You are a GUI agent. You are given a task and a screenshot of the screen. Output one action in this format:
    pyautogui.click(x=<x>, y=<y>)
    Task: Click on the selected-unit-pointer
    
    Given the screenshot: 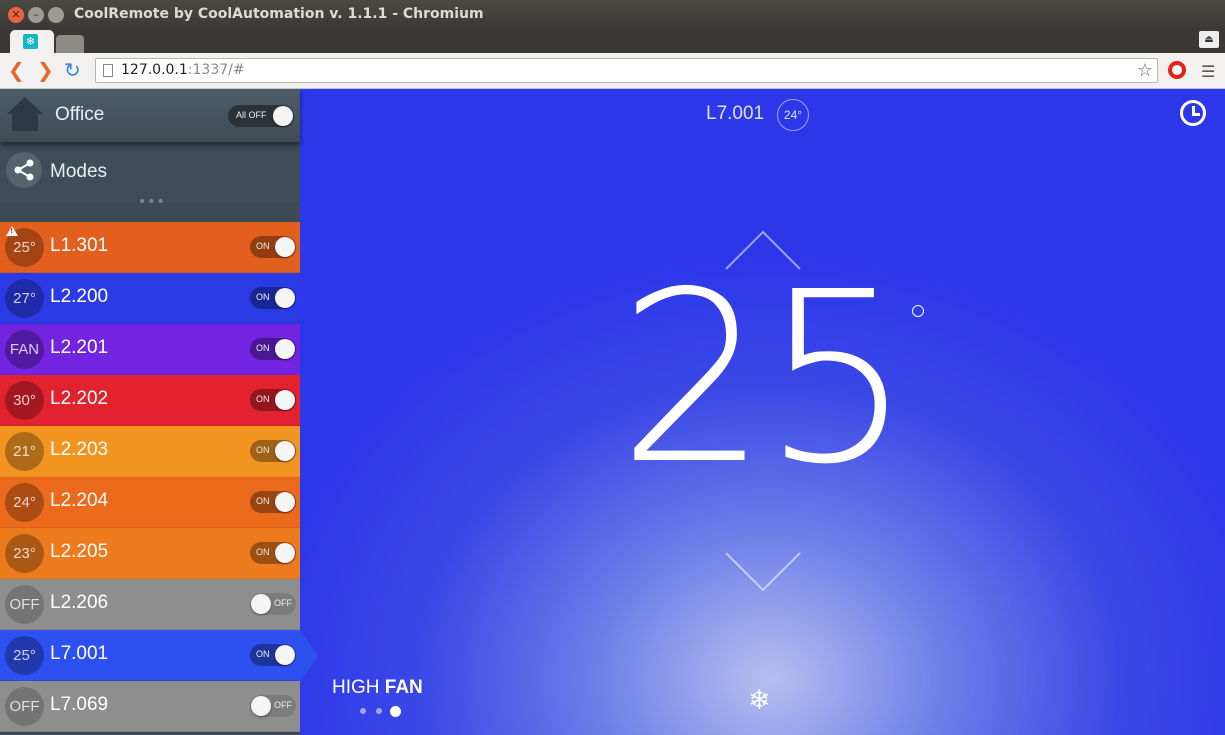 What is the action you would take?
    pyautogui.click(x=309, y=656)
    